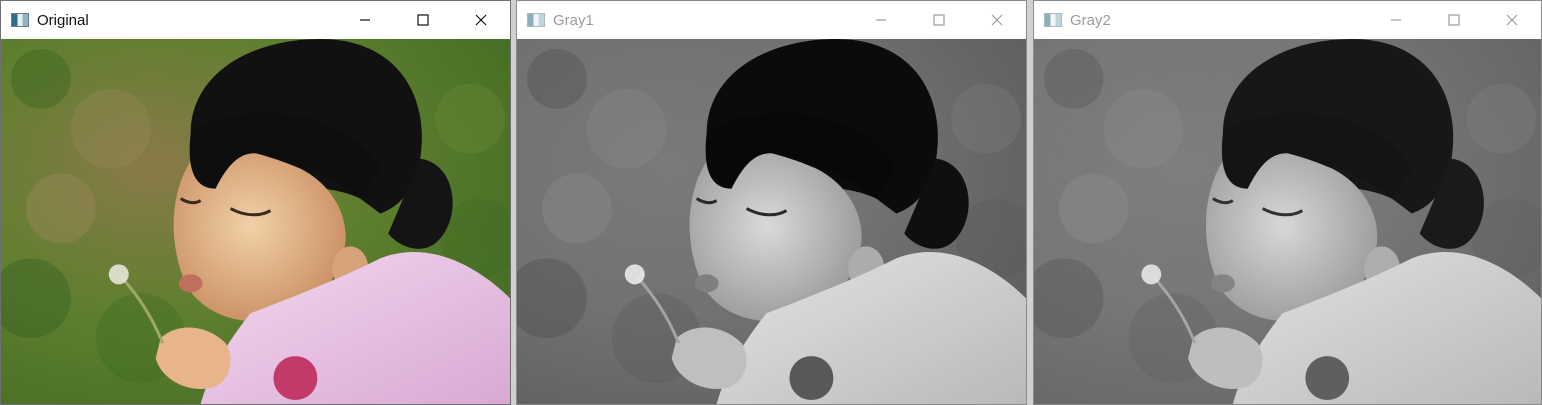  What do you see at coordinates (255, 20) in the screenshot?
I see `titlebar: Original` at bounding box center [255, 20].